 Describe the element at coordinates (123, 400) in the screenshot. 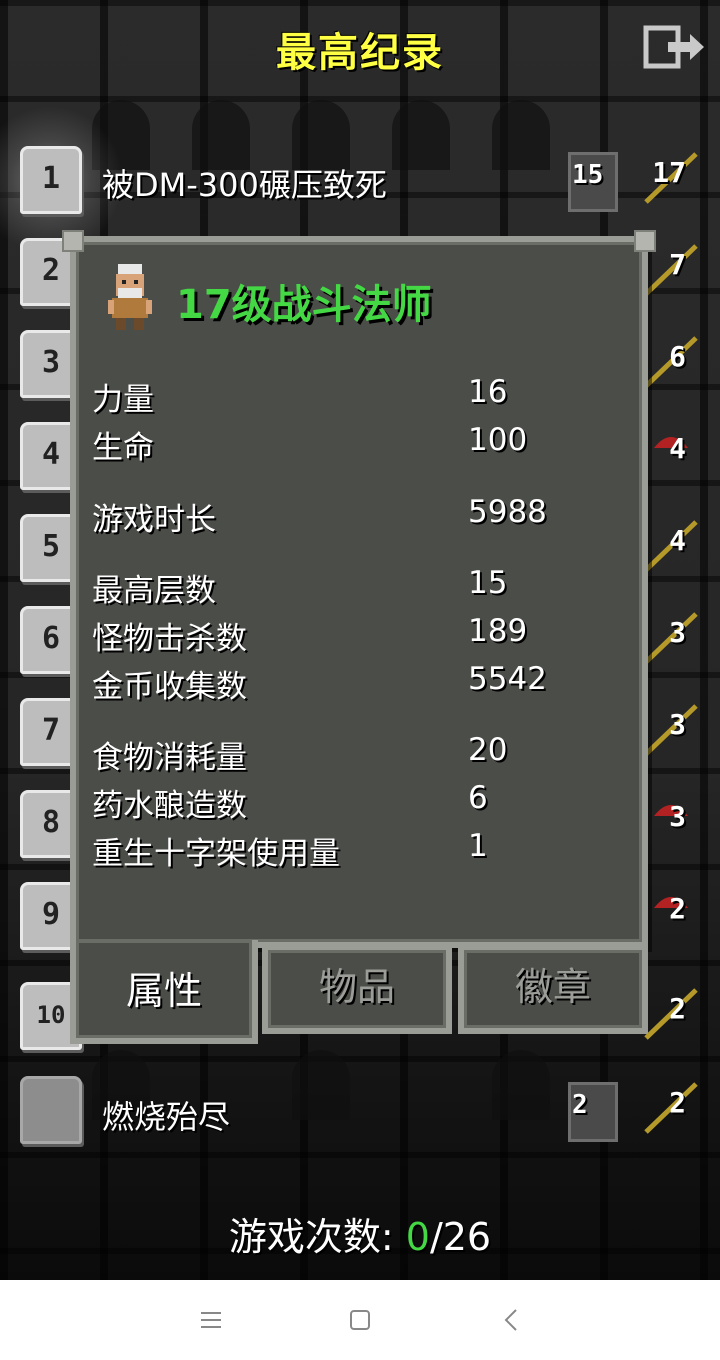

I see `stat-label-strength: 力量` at that location.